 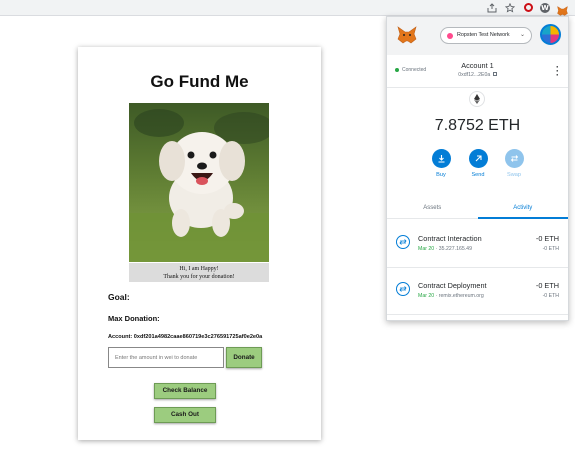 I want to click on share-icon, so click(x=492, y=8).